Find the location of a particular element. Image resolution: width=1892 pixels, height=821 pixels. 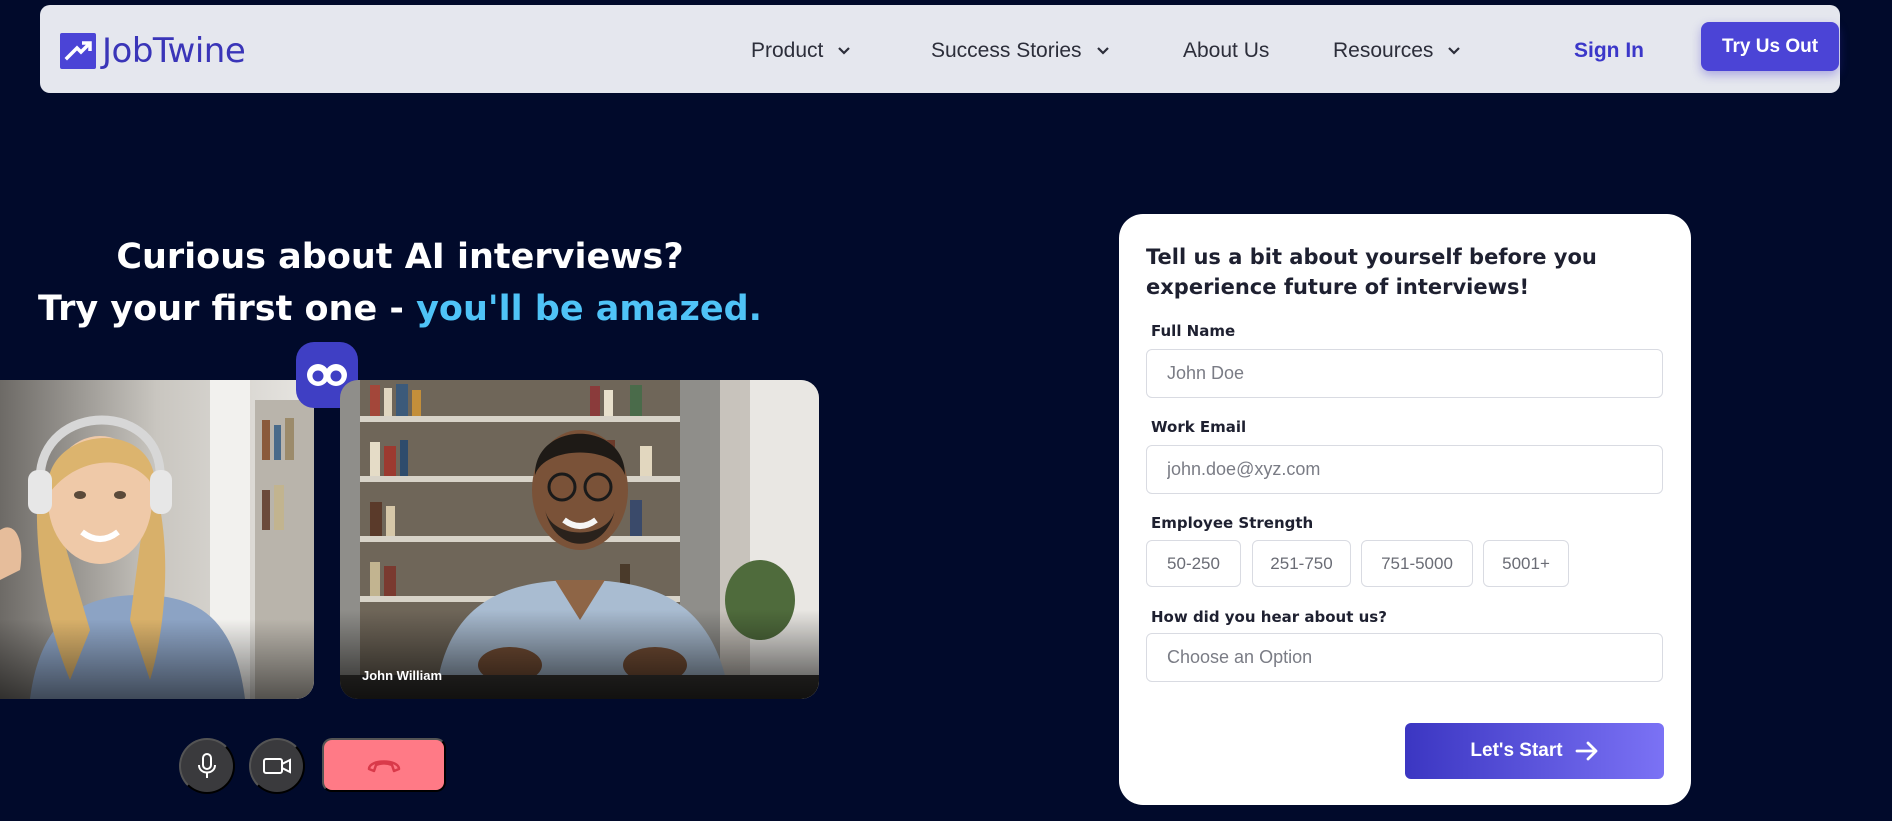

employee-strength-option: 251-750 is located at coordinates (1301, 563).